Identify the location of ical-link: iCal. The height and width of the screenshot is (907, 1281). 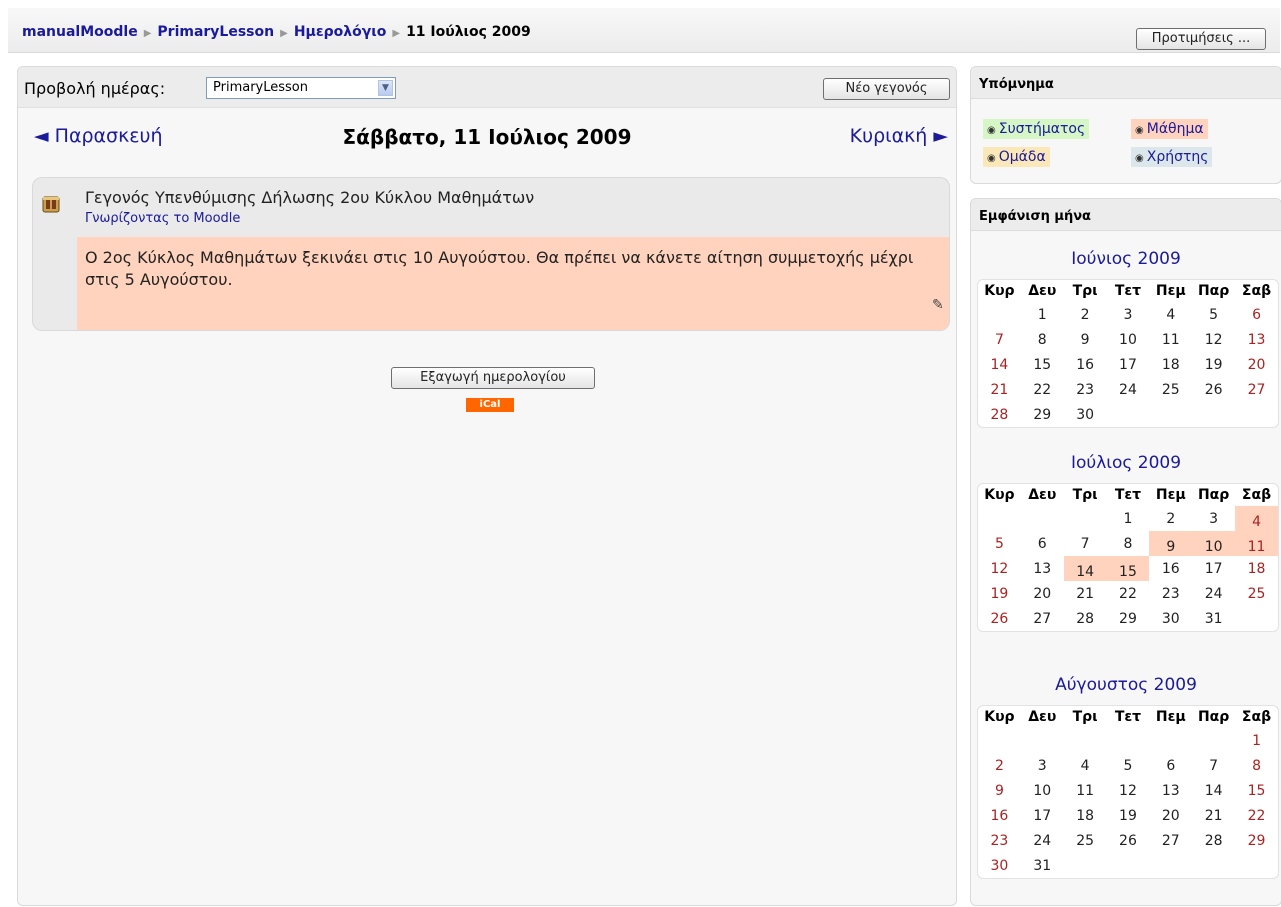
(490, 405).